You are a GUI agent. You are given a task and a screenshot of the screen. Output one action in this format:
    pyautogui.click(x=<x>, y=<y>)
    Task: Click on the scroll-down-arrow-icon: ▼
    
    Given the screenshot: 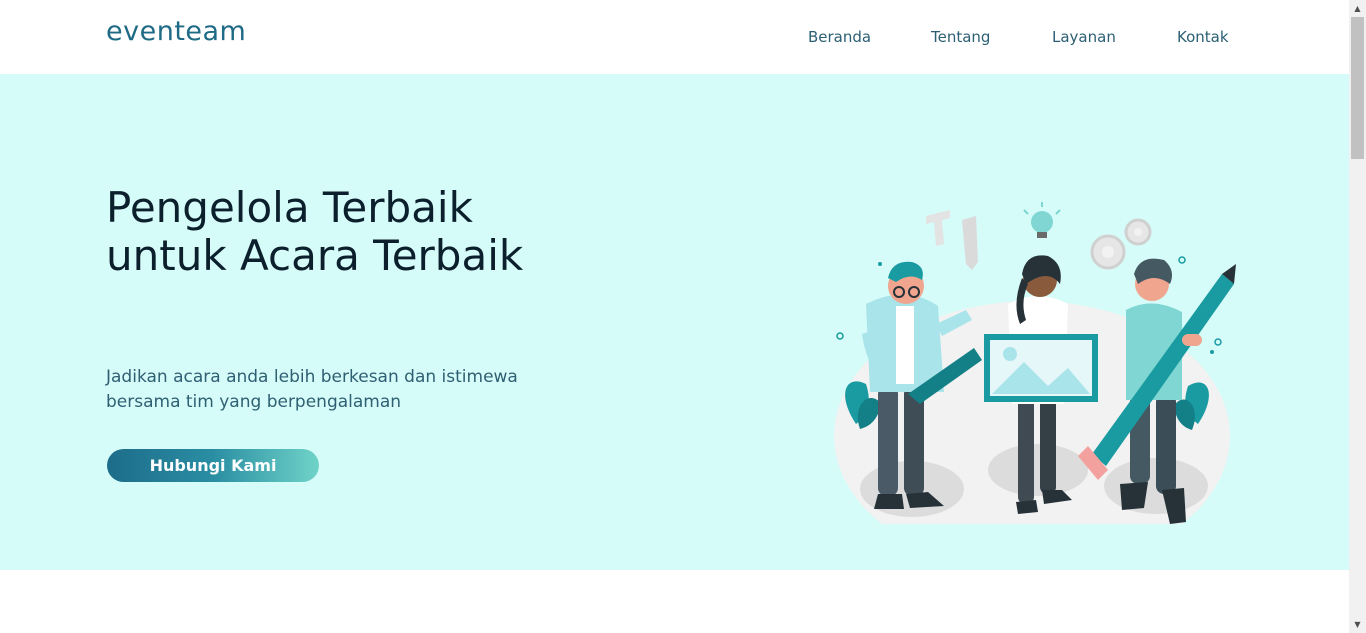 What is the action you would take?
    pyautogui.click(x=1357, y=624)
    